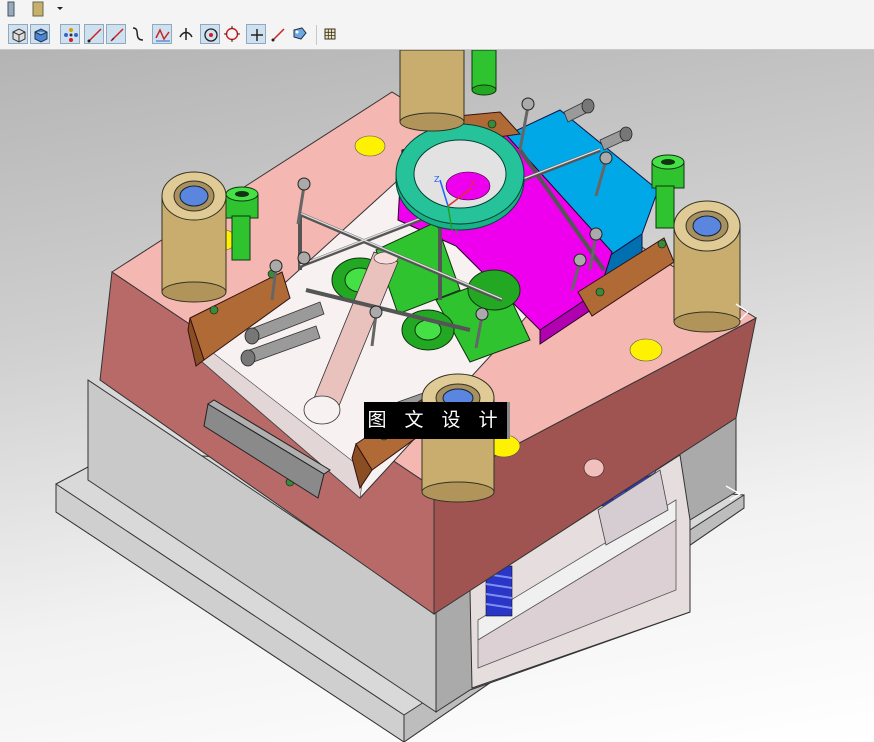  I want to click on cross-icon, so click(256, 34).